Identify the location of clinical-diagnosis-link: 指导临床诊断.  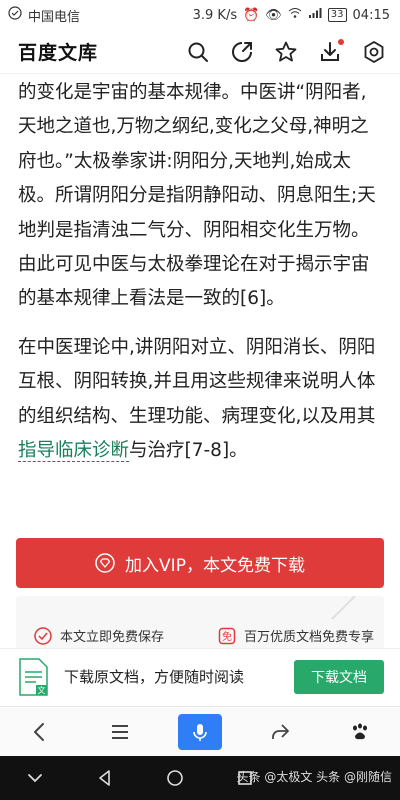
(74, 451).